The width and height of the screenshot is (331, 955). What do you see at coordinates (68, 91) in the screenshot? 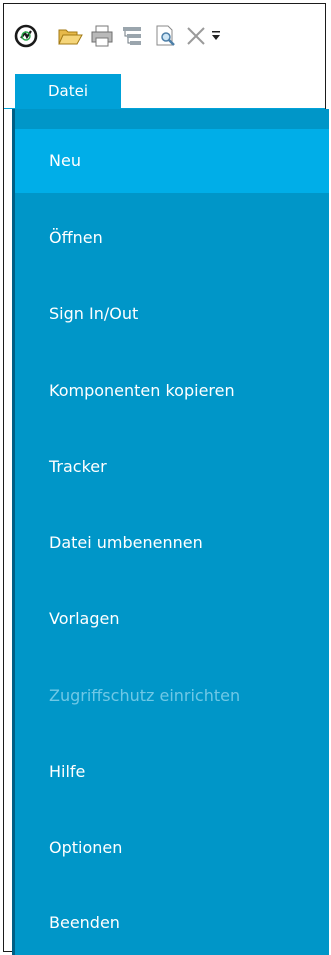
I see `tab-datei: Datei` at bounding box center [68, 91].